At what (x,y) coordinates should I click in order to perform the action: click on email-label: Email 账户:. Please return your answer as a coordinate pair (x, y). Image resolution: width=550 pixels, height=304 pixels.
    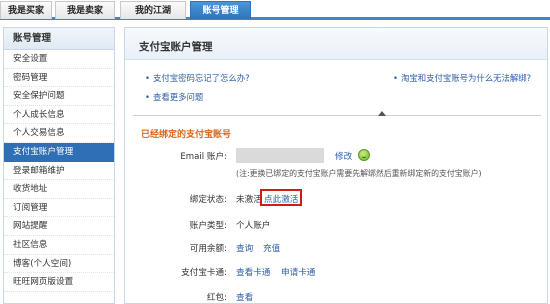
    Looking at the image, I should click on (203, 157).